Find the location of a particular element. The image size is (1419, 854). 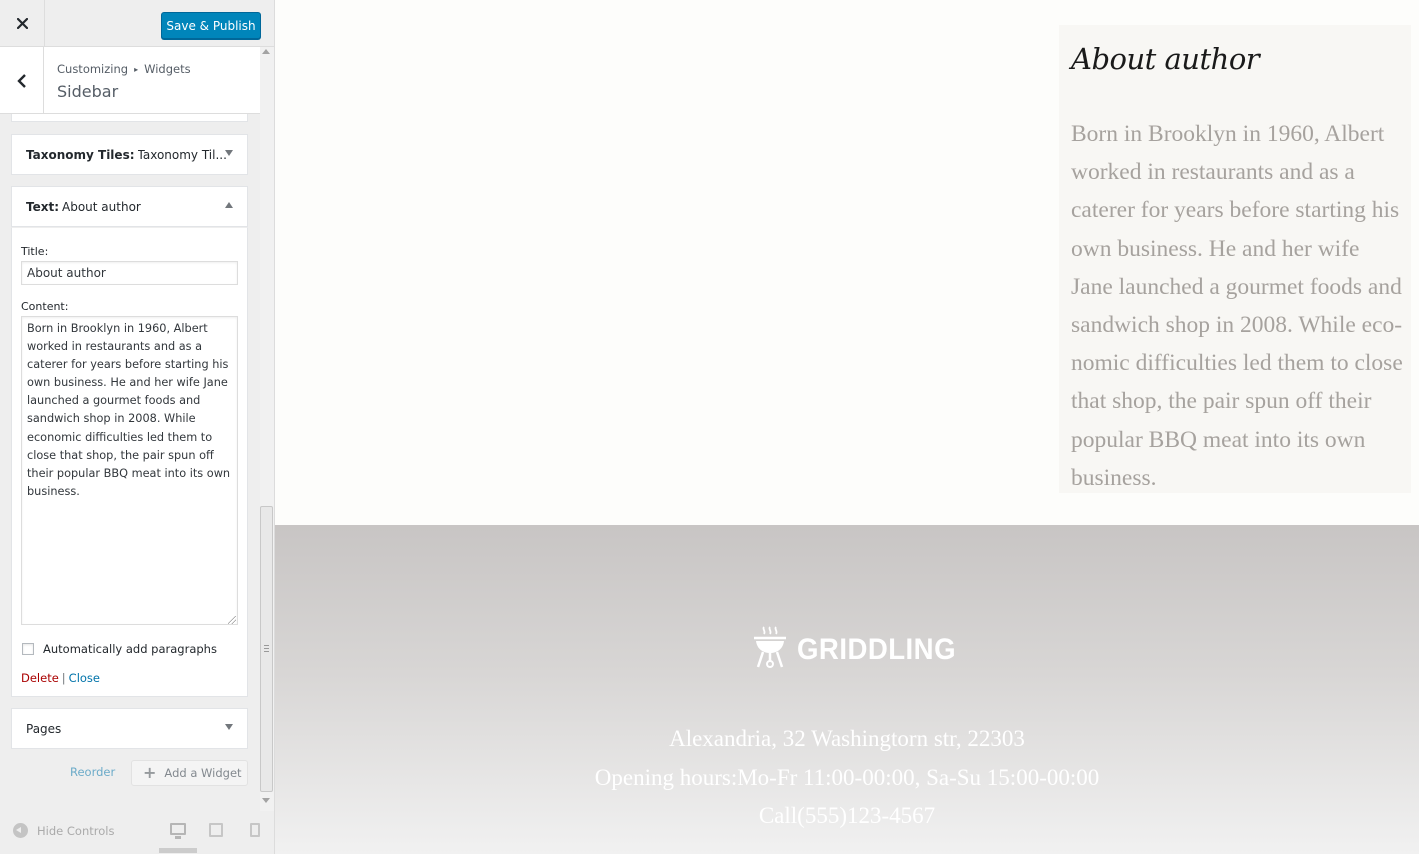

save-publish-button: Save & Publish is located at coordinates (211, 25).